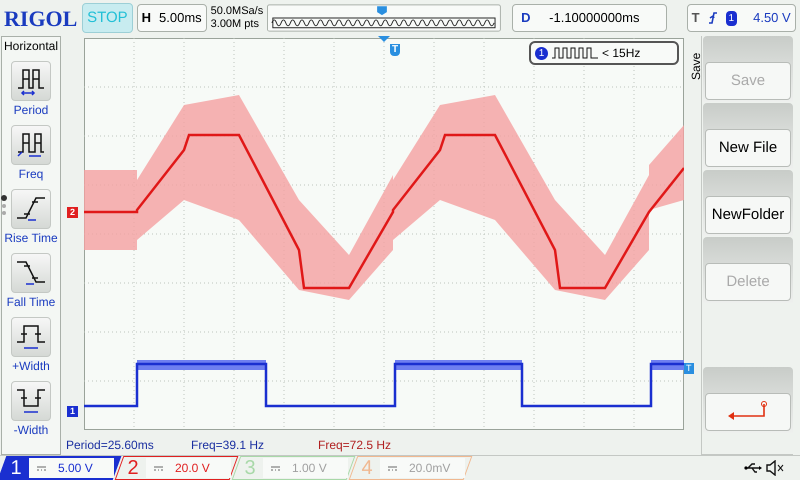 The width and height of the screenshot is (800, 480). What do you see at coordinates (748, 148) in the screenshot?
I see `menu-button: New File` at bounding box center [748, 148].